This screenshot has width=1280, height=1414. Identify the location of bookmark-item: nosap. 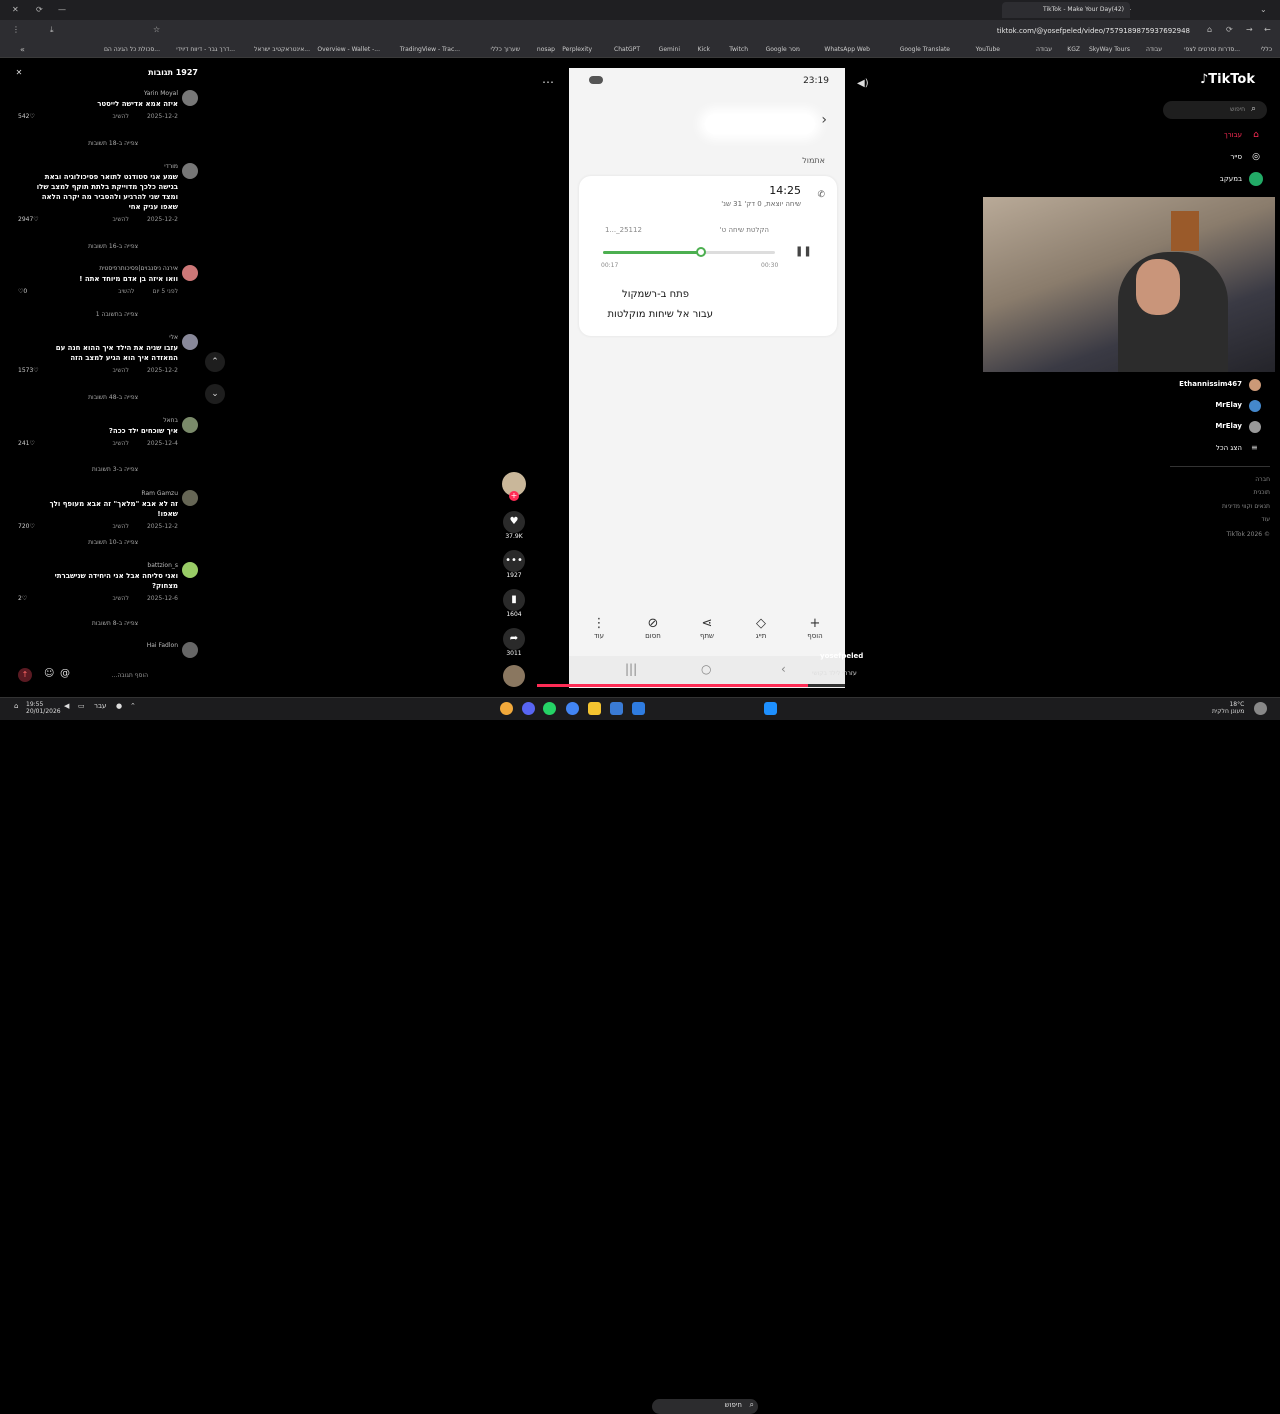
(546, 50).